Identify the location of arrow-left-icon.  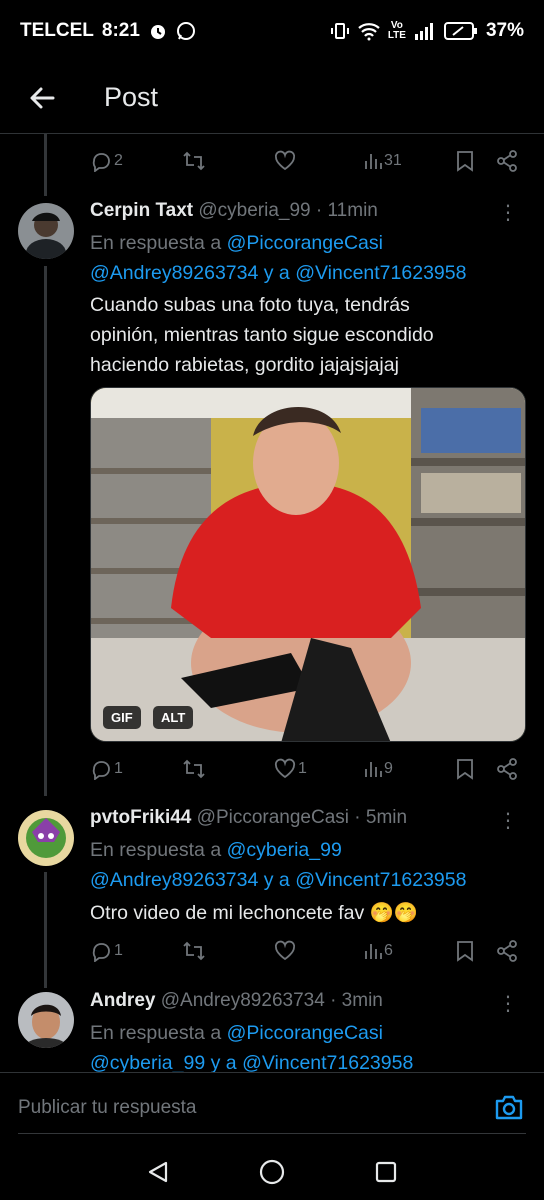
(42, 97).